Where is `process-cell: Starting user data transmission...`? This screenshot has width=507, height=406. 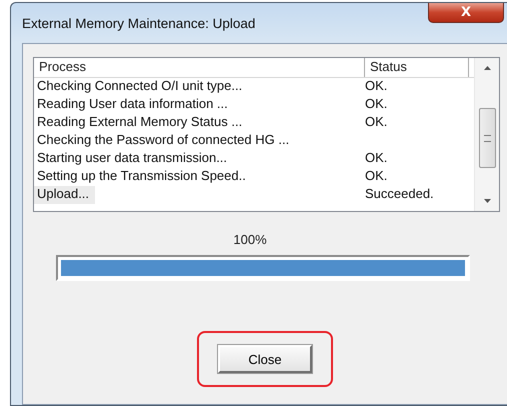
process-cell: Starting user data transmission... is located at coordinates (131, 159).